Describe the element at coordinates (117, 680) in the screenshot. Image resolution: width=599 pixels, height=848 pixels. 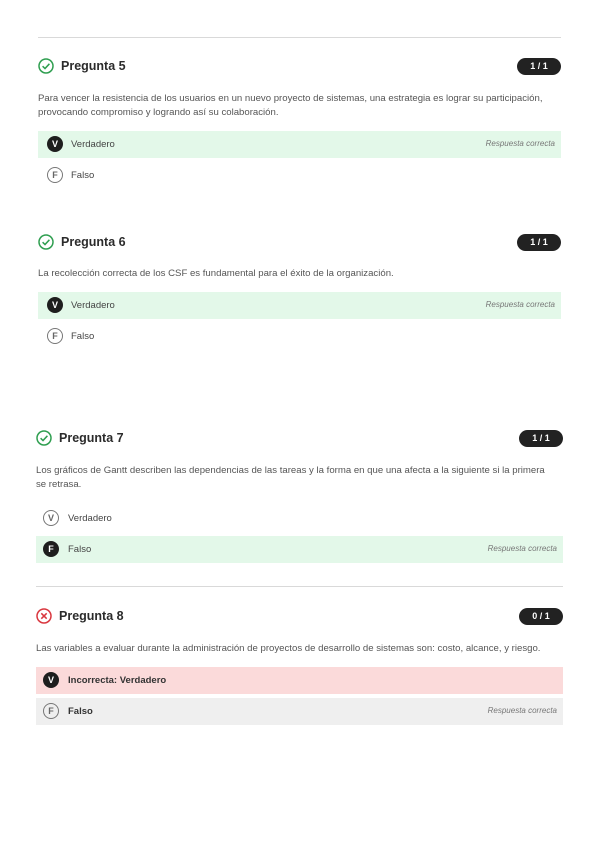
I see `option-label: Incorrecta: Verdadero` at that location.